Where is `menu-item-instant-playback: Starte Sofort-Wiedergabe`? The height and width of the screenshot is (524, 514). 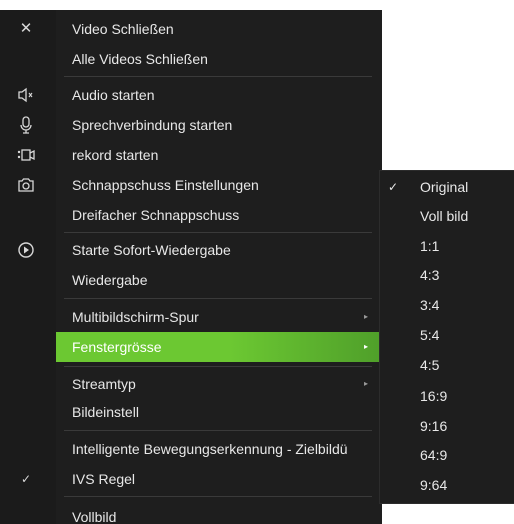 menu-item-instant-playback: Starte Sofort-Wiedergabe is located at coordinates (191, 250).